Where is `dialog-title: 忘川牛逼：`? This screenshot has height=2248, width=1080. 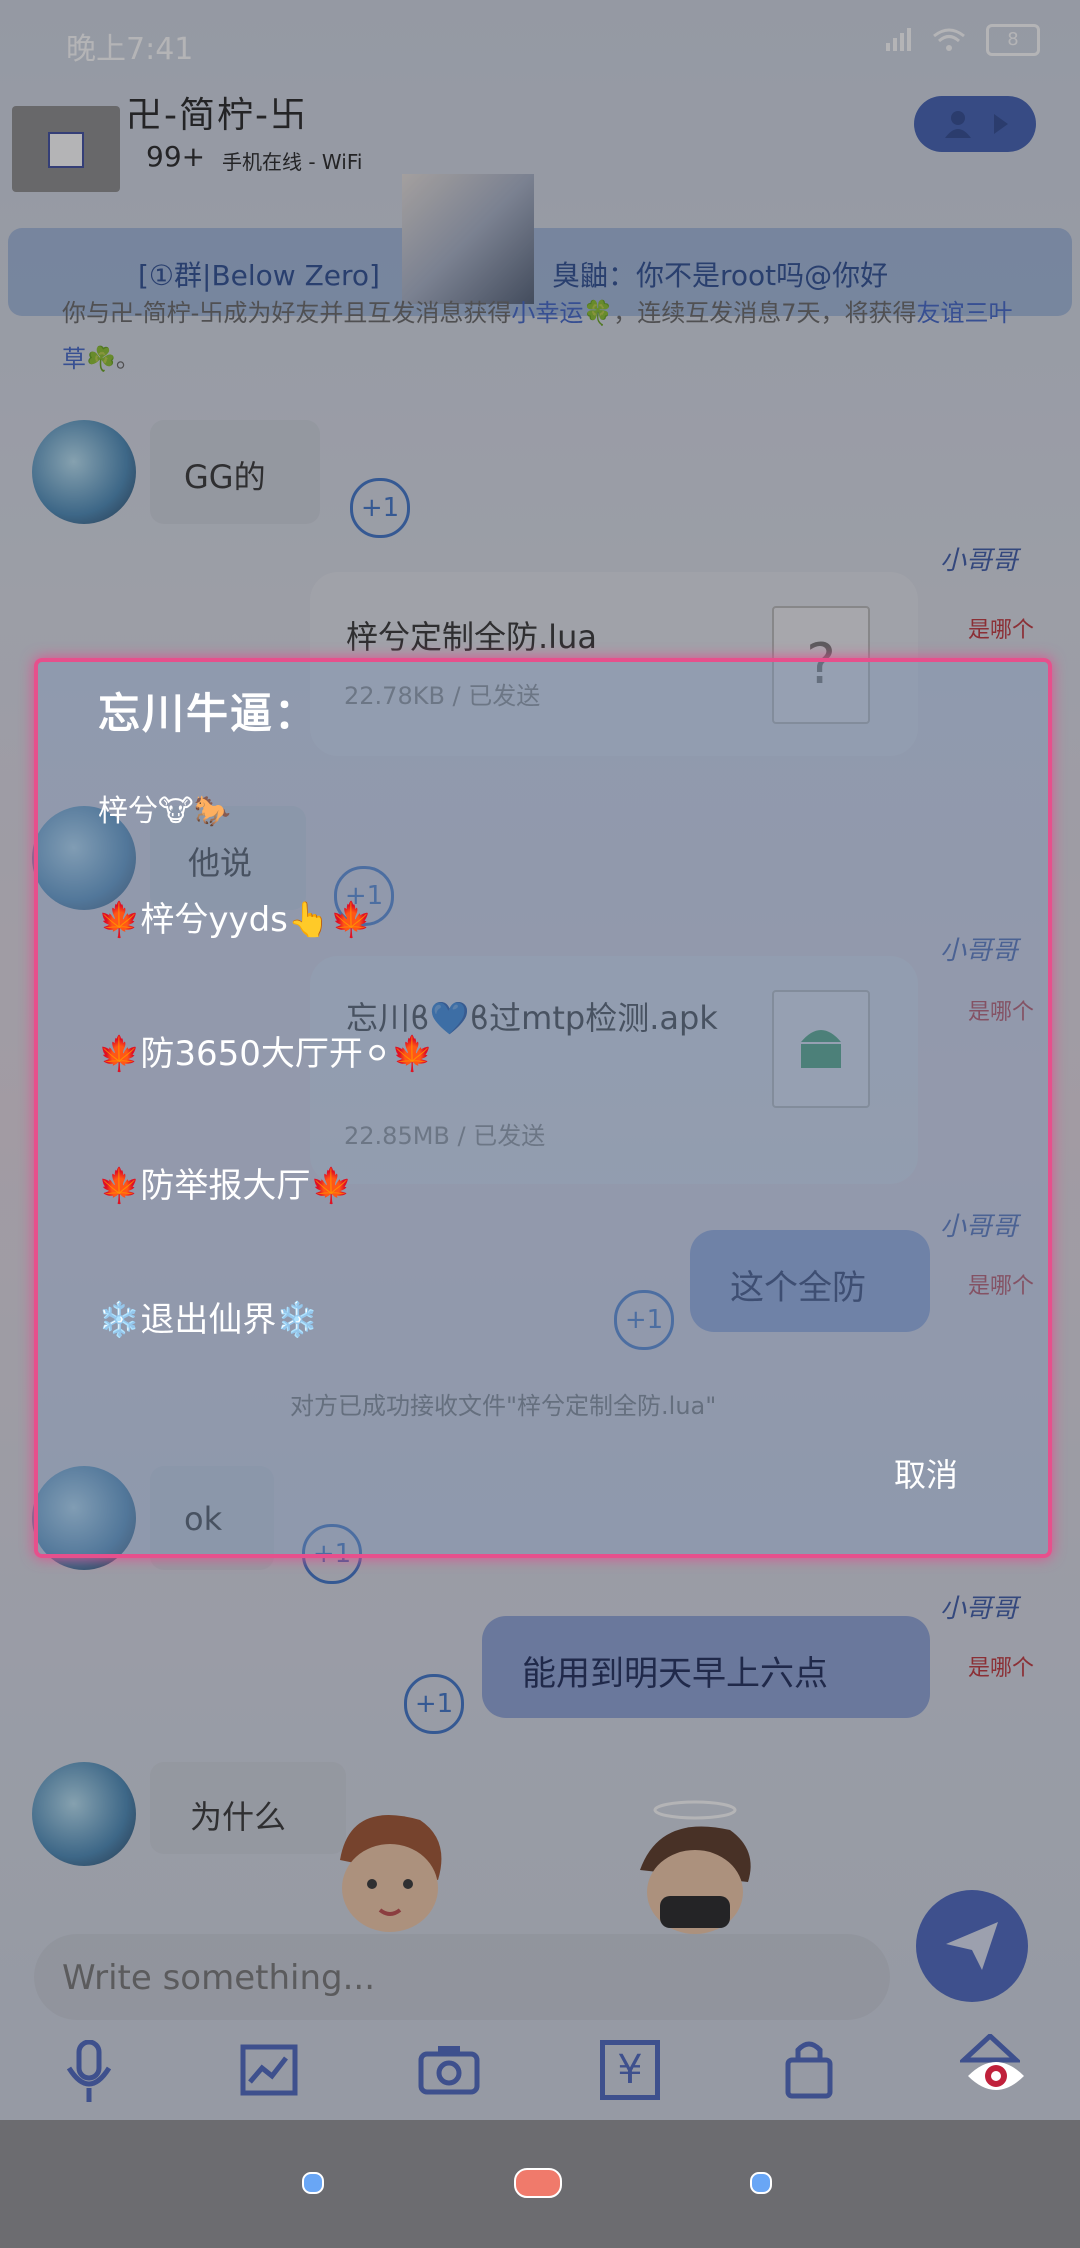 dialog-title: 忘川牛逼： is located at coordinates (208, 713).